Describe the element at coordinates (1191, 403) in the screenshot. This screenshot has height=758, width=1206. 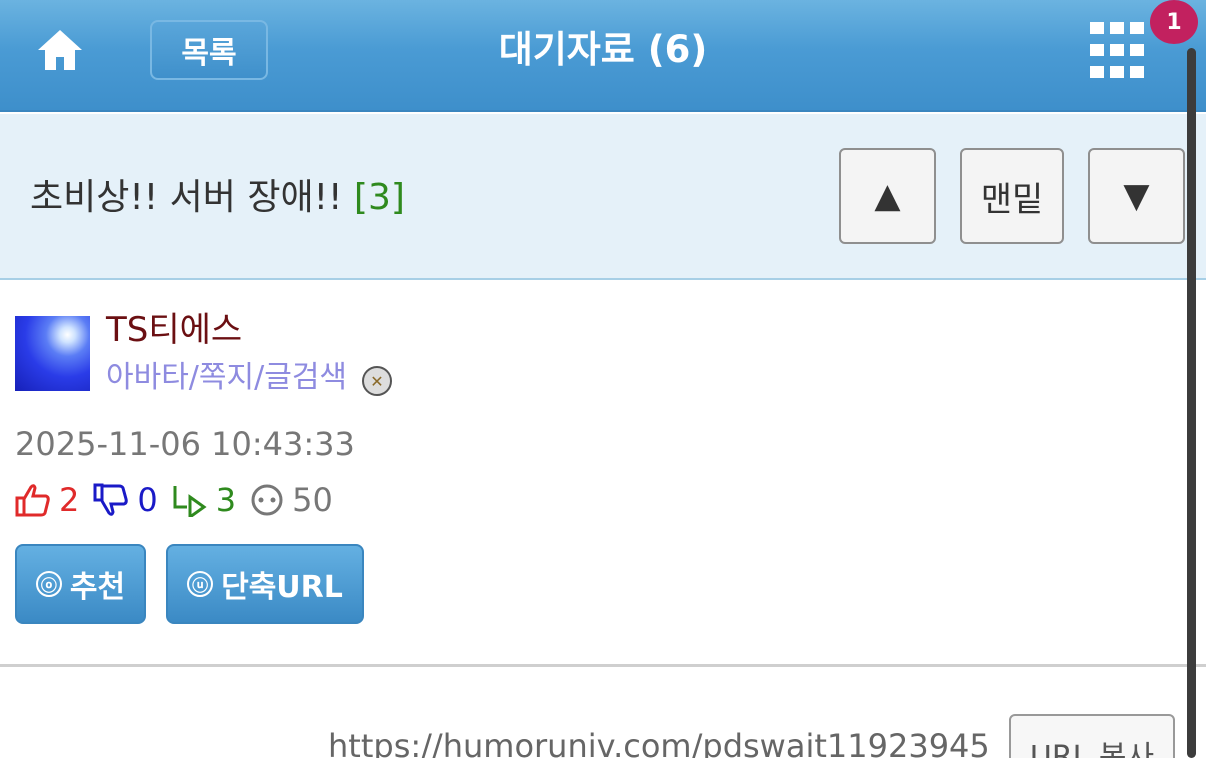
I see `scrollbar` at that location.